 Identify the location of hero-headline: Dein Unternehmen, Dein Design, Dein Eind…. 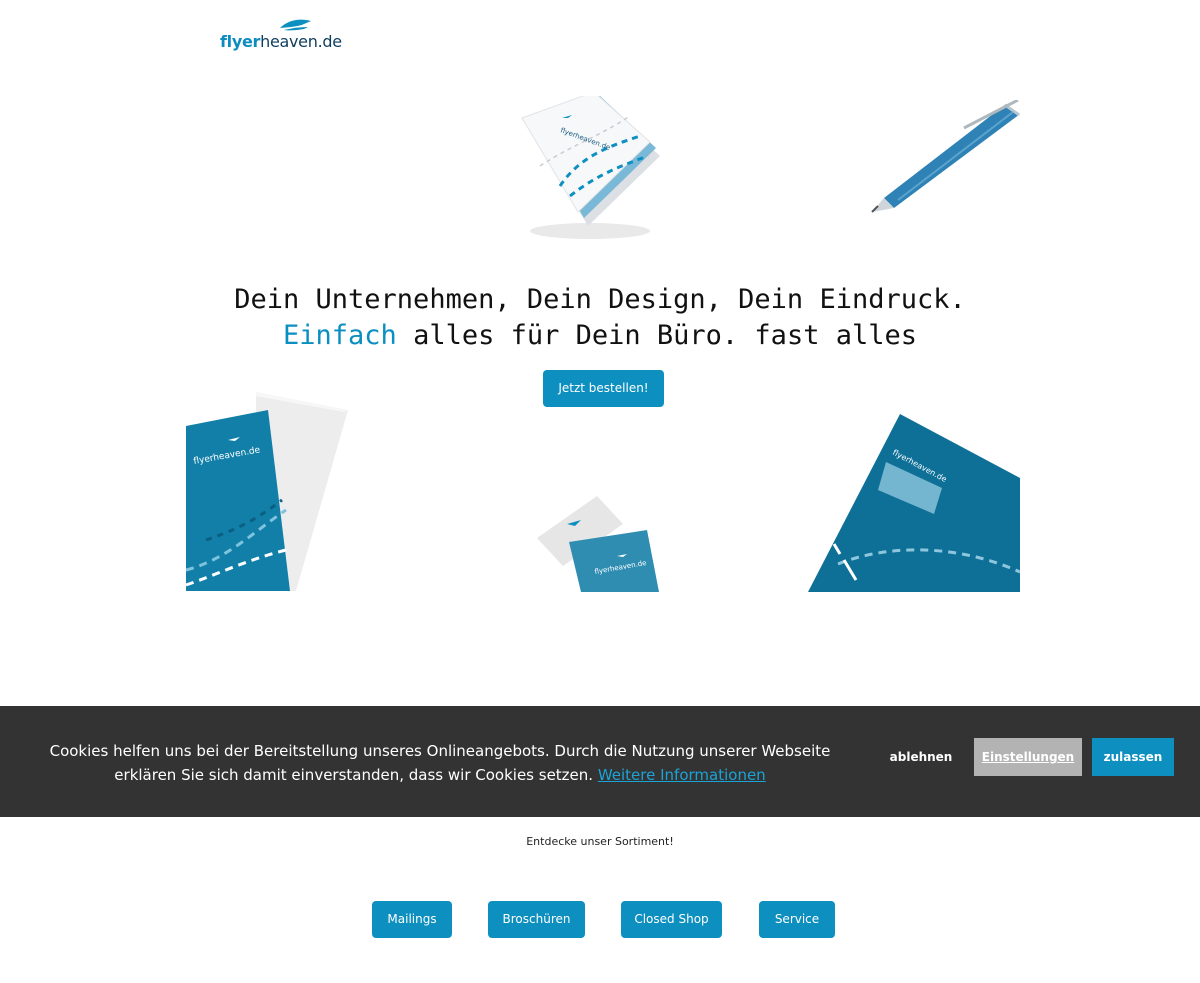
(600, 318).